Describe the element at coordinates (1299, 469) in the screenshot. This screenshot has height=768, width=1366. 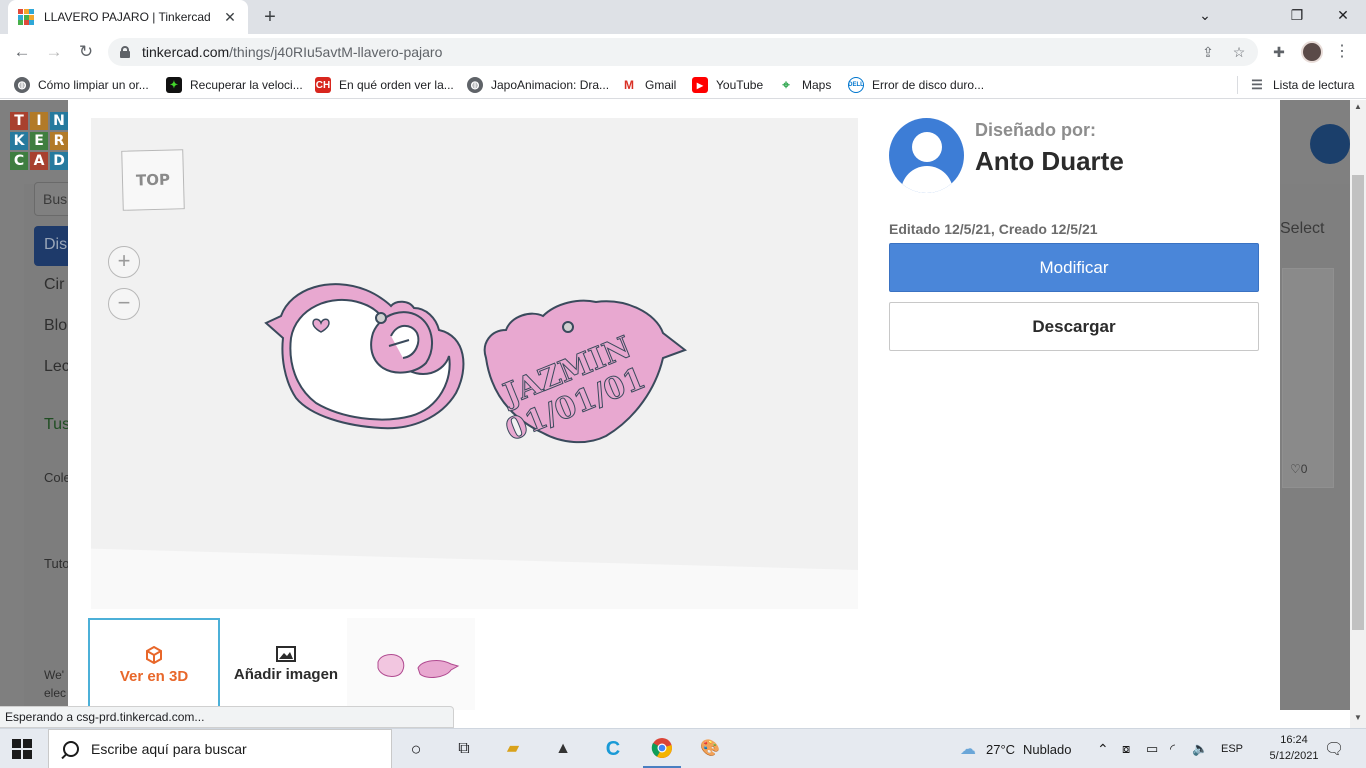
I see `bg-heart-count: ♡0` at that location.